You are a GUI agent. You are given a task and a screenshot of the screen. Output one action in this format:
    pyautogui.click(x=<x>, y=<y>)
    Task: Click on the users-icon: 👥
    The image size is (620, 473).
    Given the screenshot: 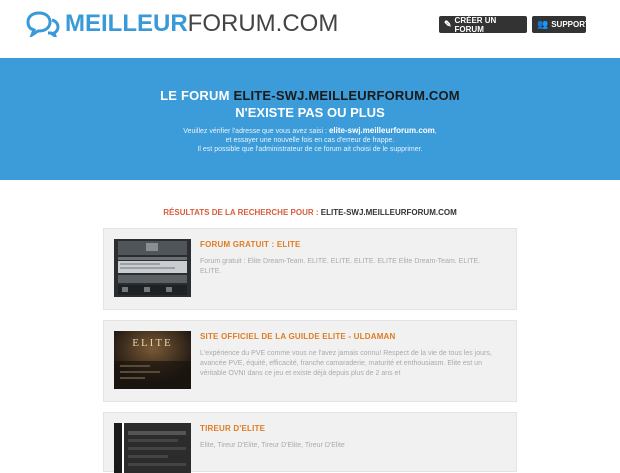 What is the action you would take?
    pyautogui.click(x=543, y=24)
    